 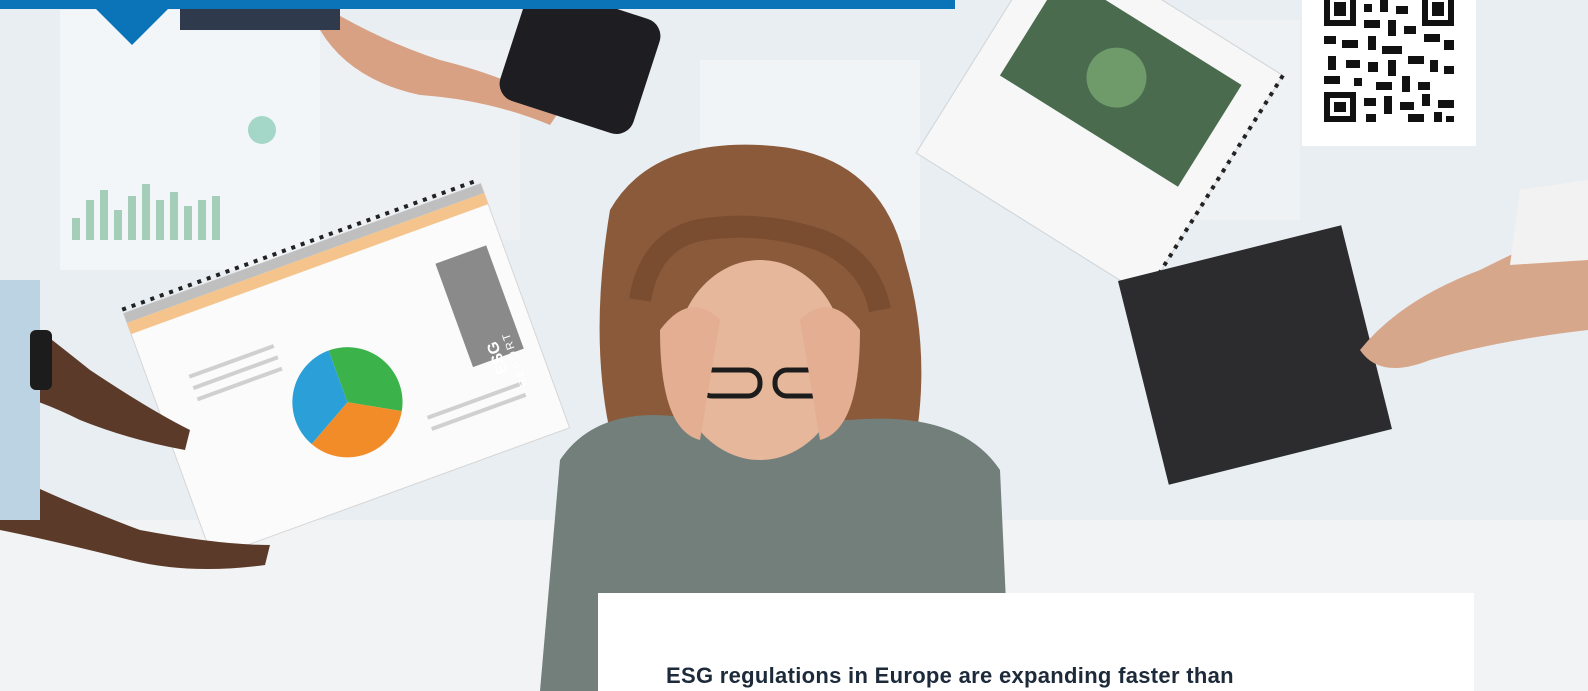 I want to click on qr-code, so click(x=1389, y=73).